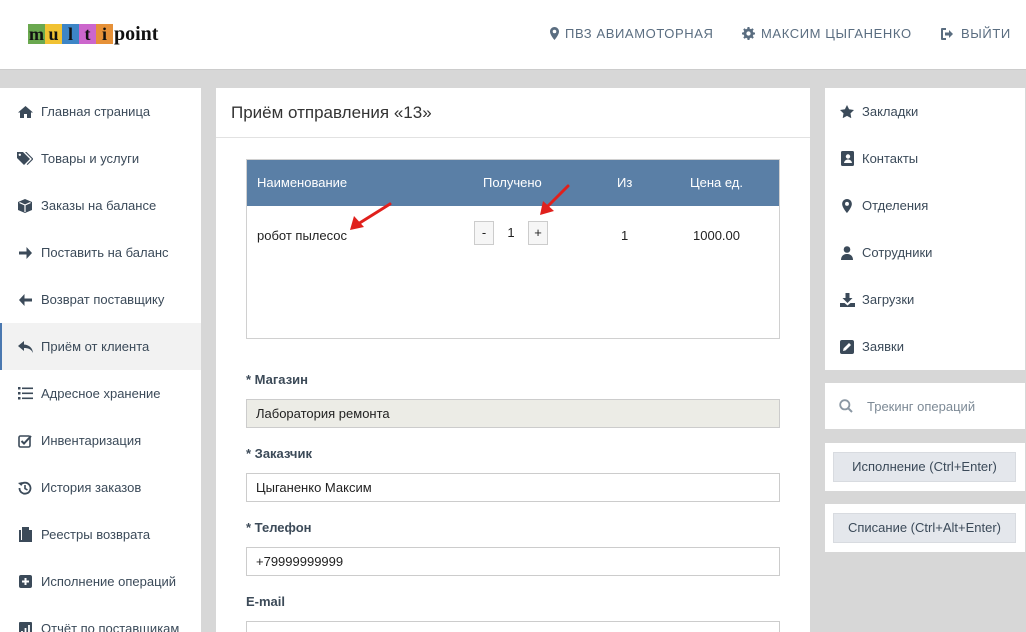 The width and height of the screenshot is (1026, 632). I want to click on sidebar-item-home: Главная страница, so click(100, 111).